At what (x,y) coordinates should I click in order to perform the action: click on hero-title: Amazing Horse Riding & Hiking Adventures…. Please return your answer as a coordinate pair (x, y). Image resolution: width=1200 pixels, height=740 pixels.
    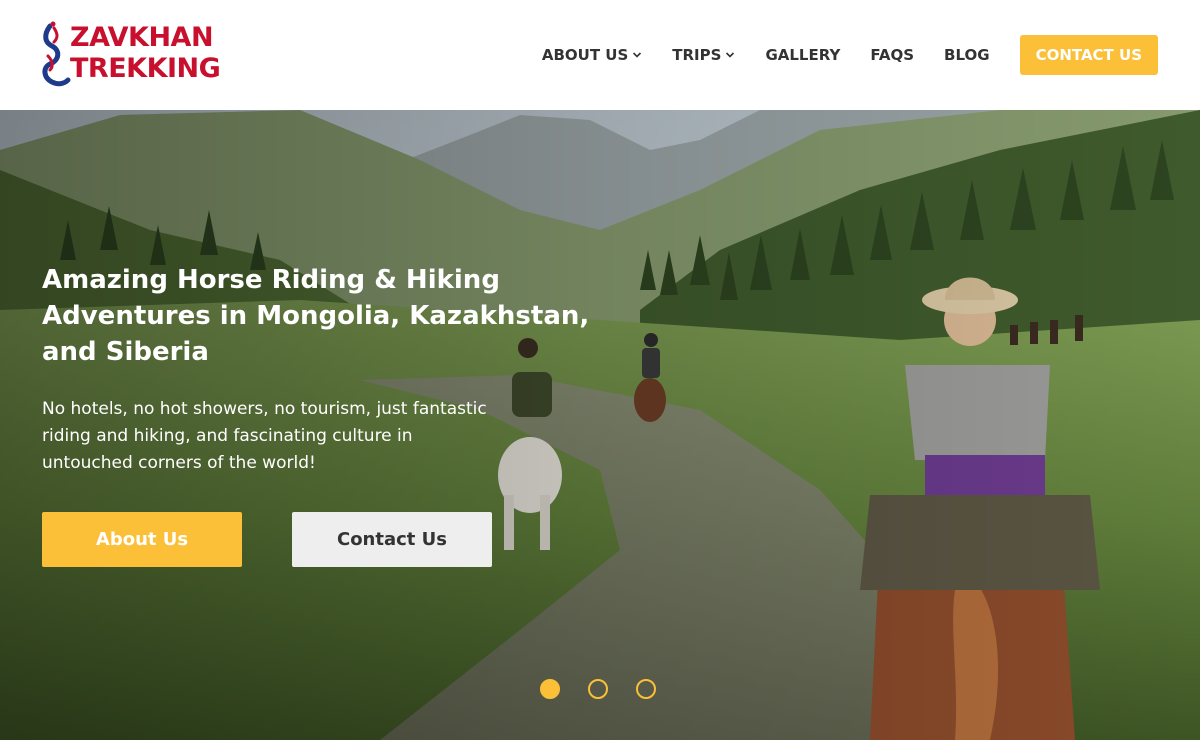
    Looking at the image, I should click on (316, 316).